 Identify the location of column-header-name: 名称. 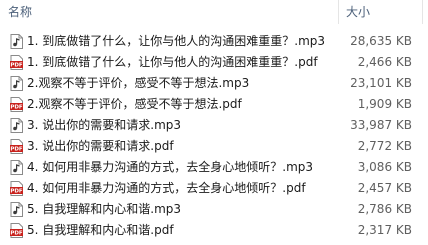
(20, 11).